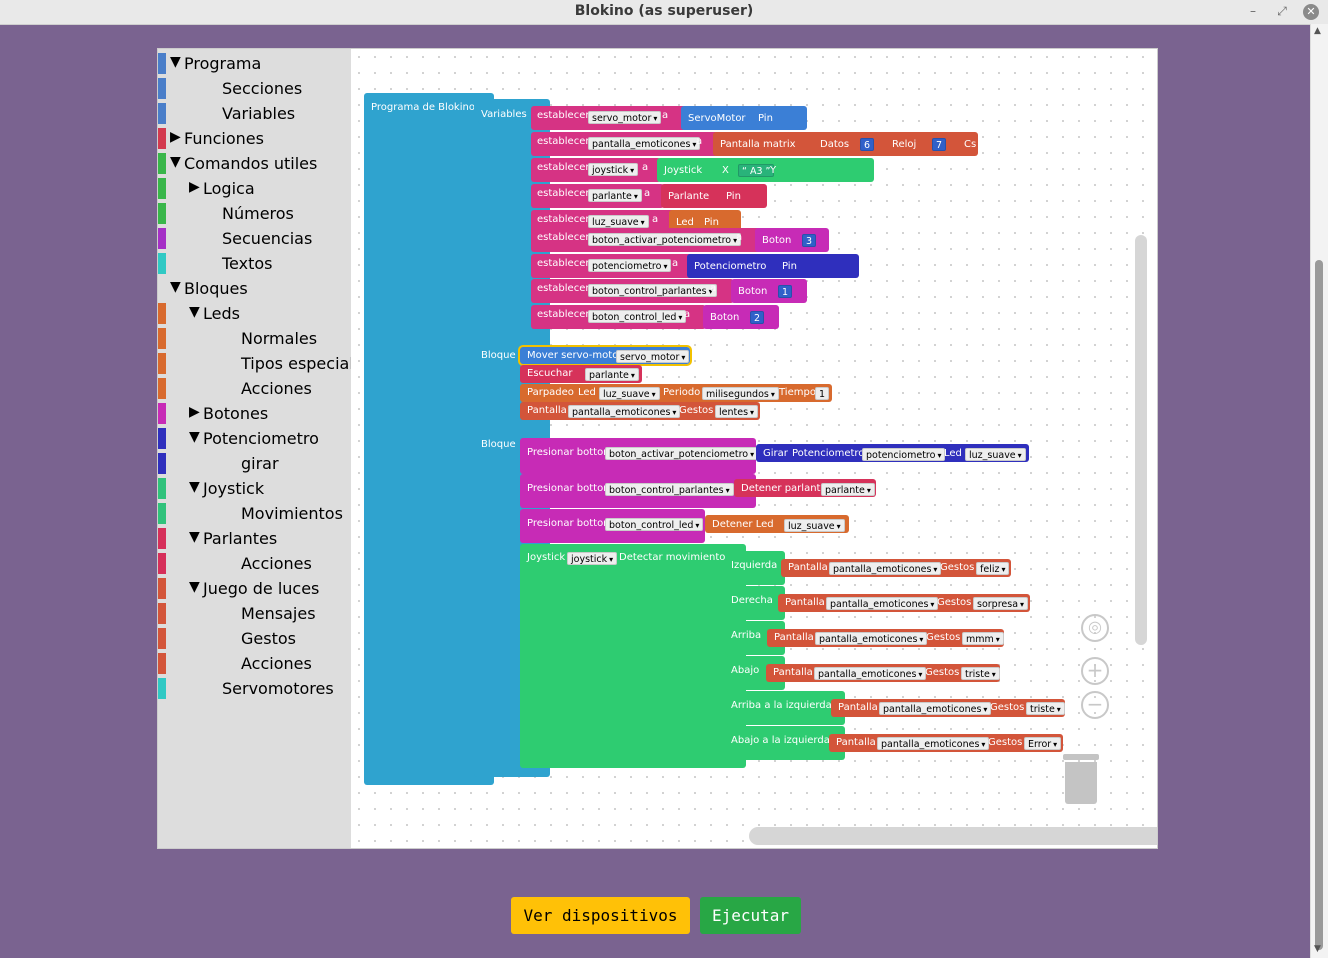 The height and width of the screenshot is (958, 1328). Describe the element at coordinates (254, 113) in the screenshot. I see `toolbox-item-variables: Variables` at that location.